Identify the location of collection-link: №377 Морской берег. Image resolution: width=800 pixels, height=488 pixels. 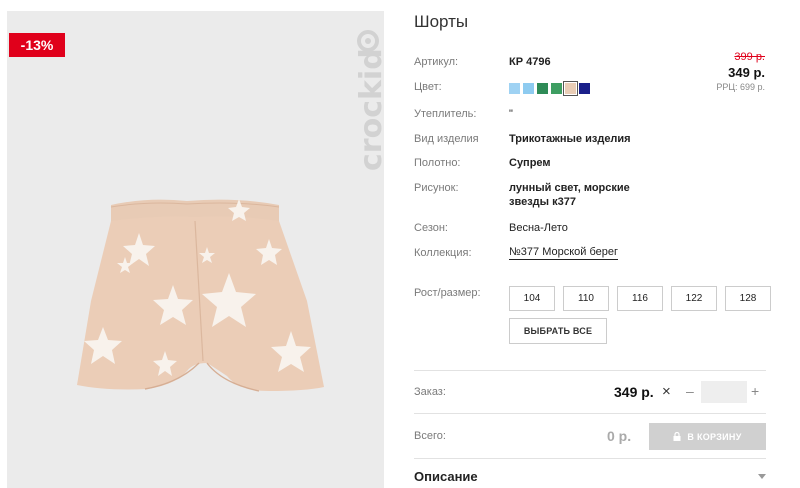
(564, 253).